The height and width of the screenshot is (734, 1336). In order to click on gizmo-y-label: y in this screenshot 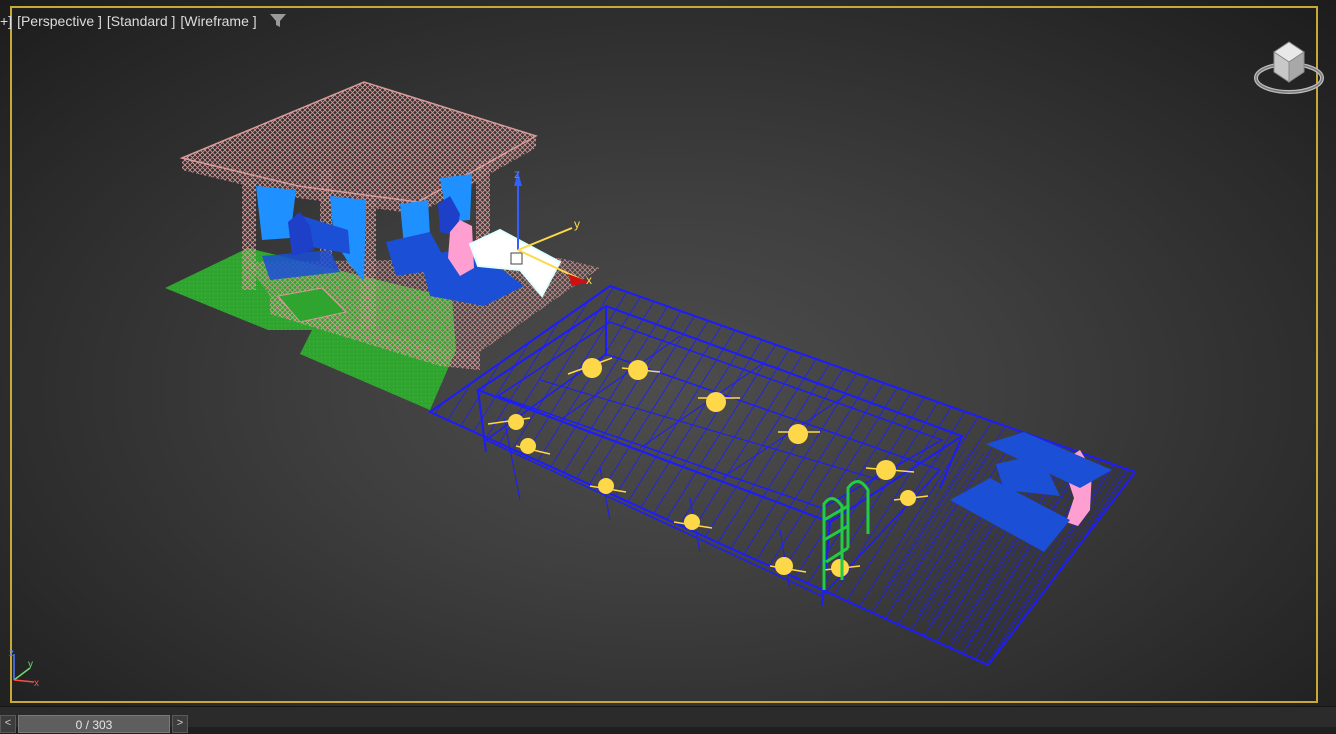, I will do `click(577, 224)`.